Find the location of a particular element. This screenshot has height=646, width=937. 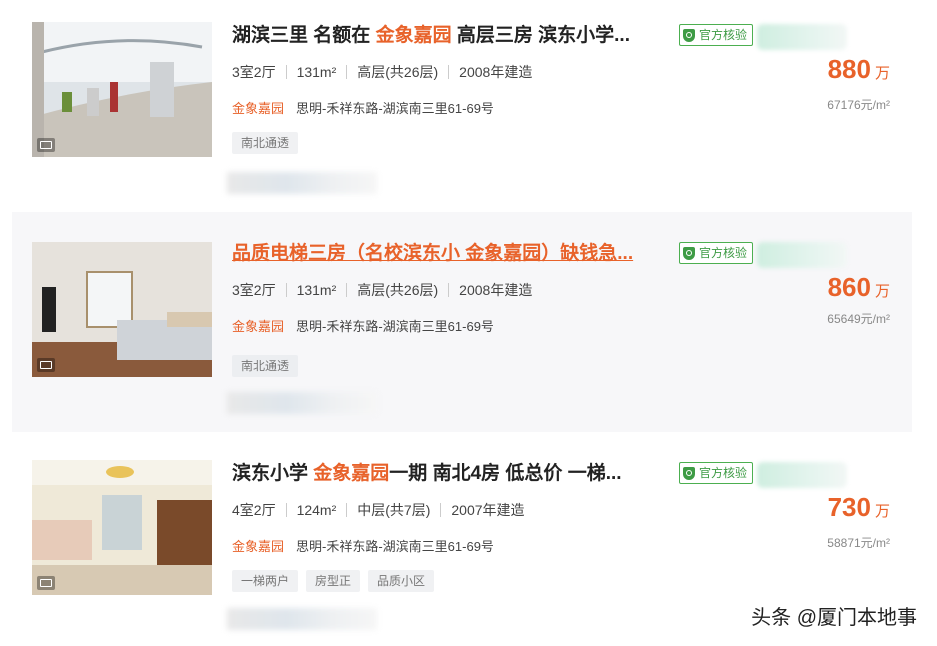

unit-price: 65649元/m² is located at coordinates (858, 319).